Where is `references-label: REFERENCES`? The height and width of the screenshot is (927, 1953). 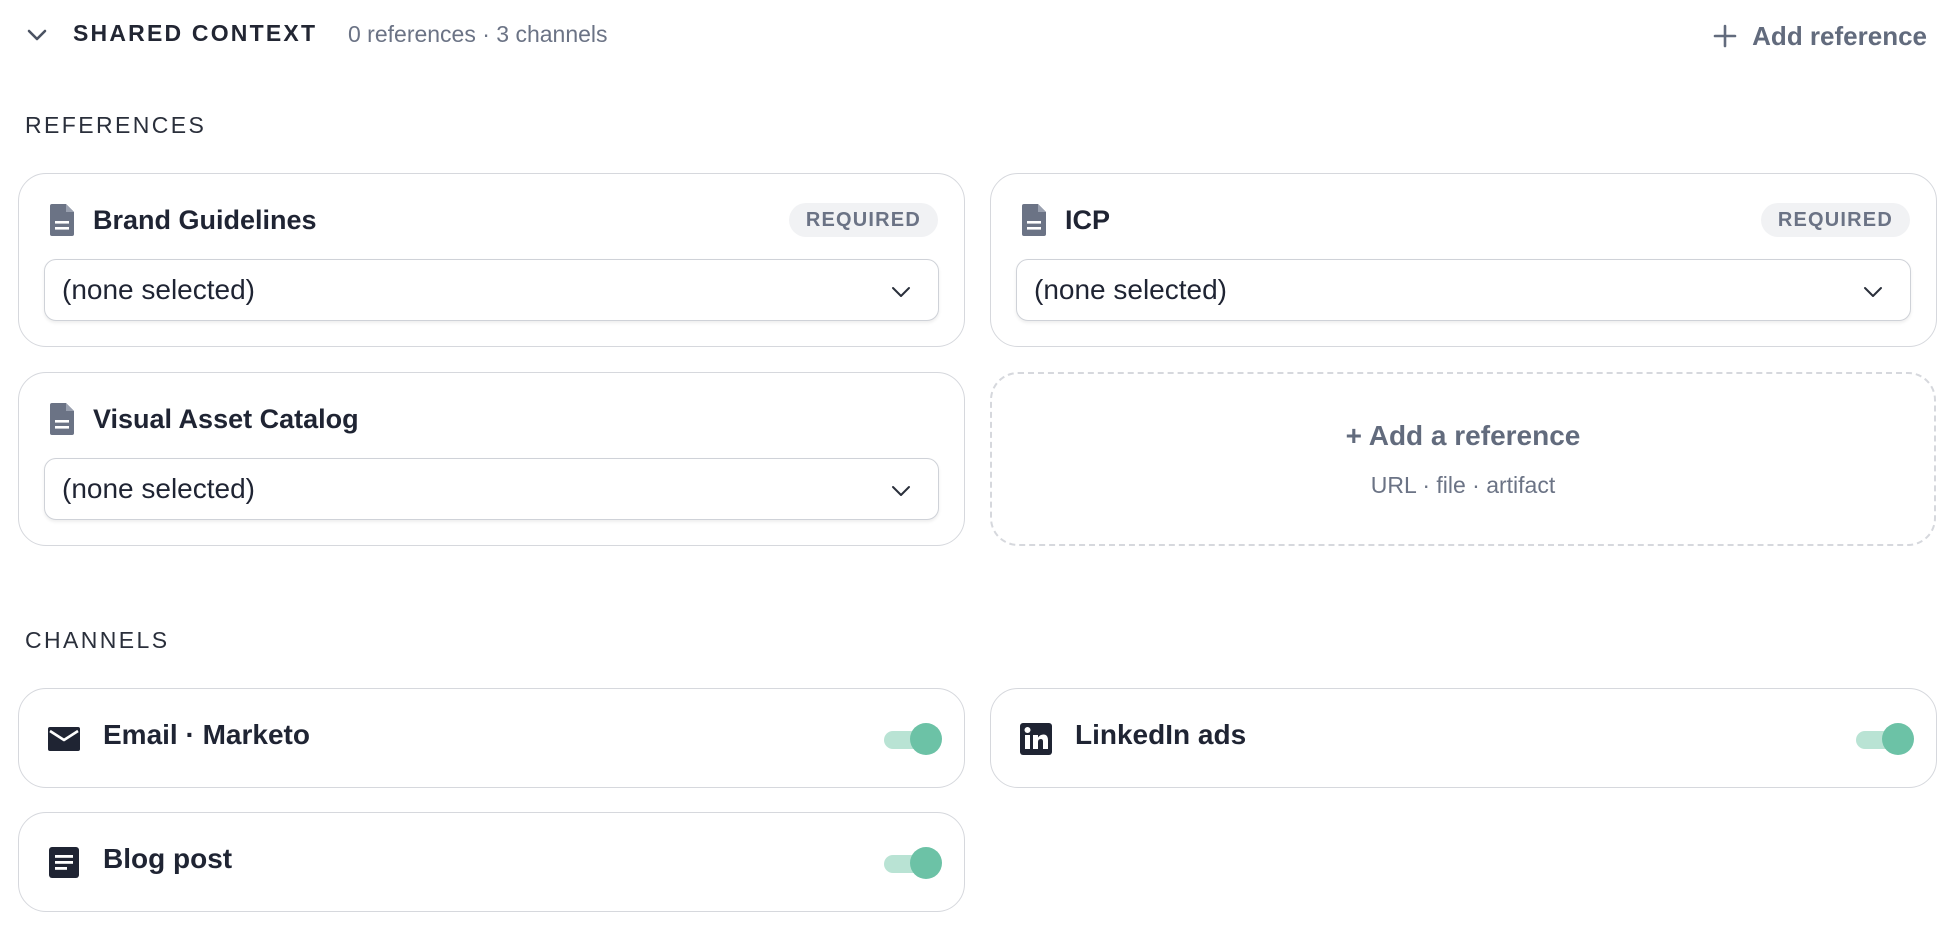
references-label: REFERENCES is located at coordinates (116, 125).